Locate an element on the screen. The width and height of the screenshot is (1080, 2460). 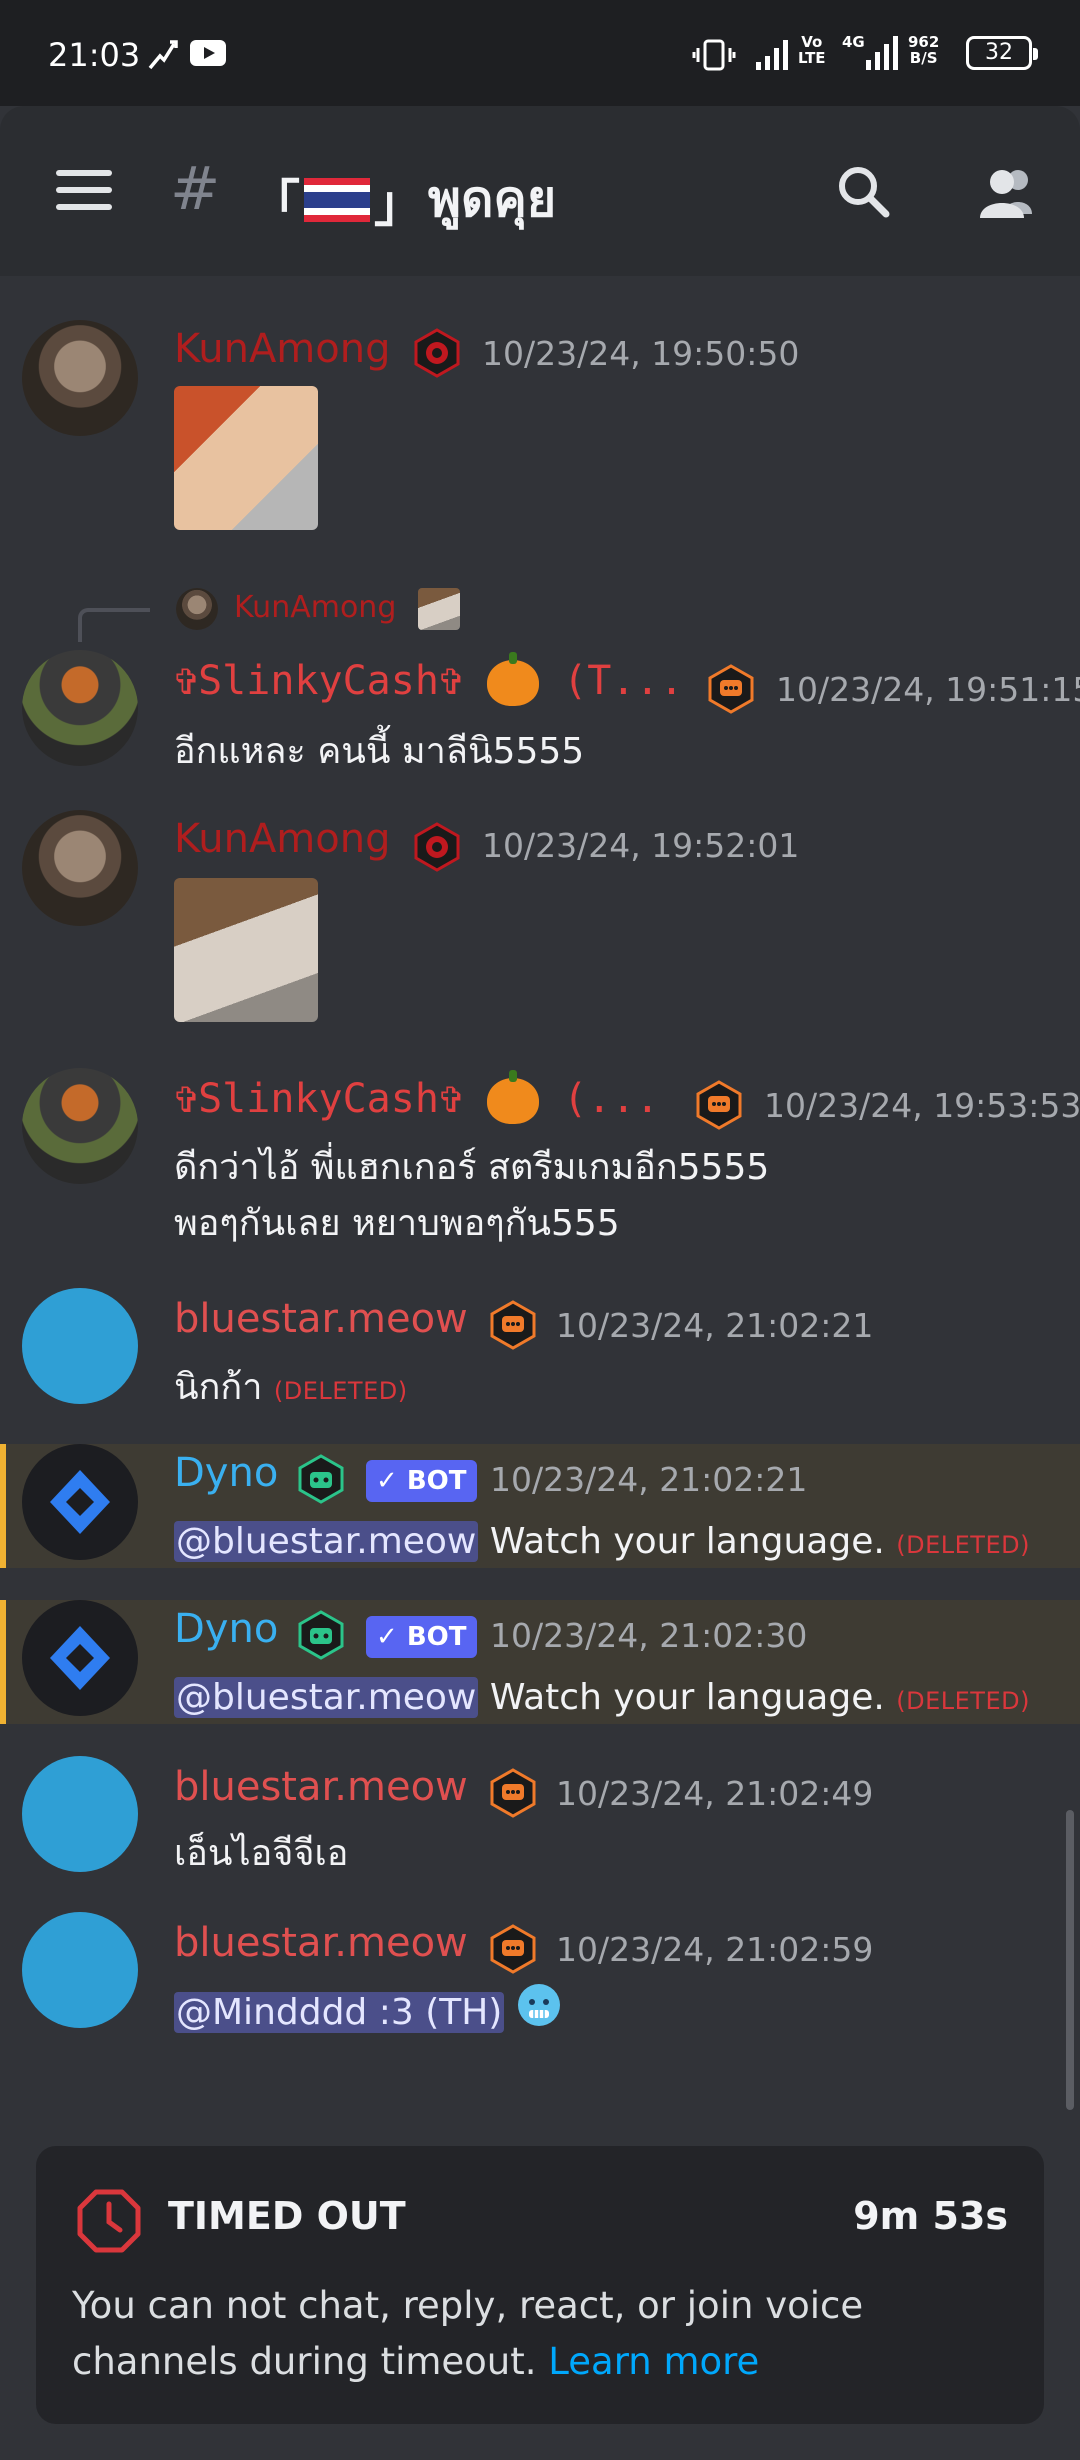
chat-scrollbar is located at coordinates (1070, 1960).